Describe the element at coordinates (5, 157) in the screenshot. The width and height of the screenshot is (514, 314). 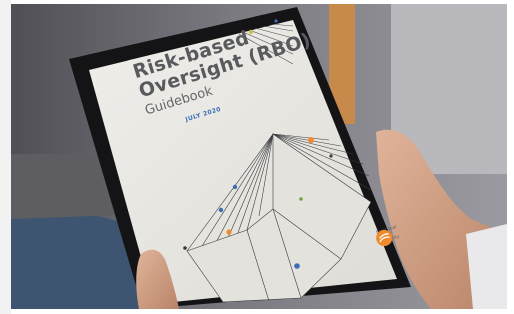
I see `left-margin` at that location.